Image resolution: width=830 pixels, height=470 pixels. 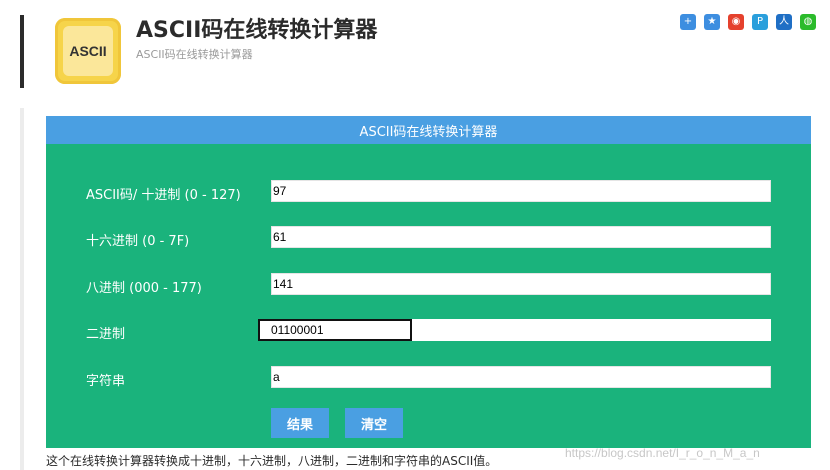 What do you see at coordinates (662, 453) in the screenshot?
I see `watermark-text: https://blog.csdn.net/I_r_o_n_M_a_n` at bounding box center [662, 453].